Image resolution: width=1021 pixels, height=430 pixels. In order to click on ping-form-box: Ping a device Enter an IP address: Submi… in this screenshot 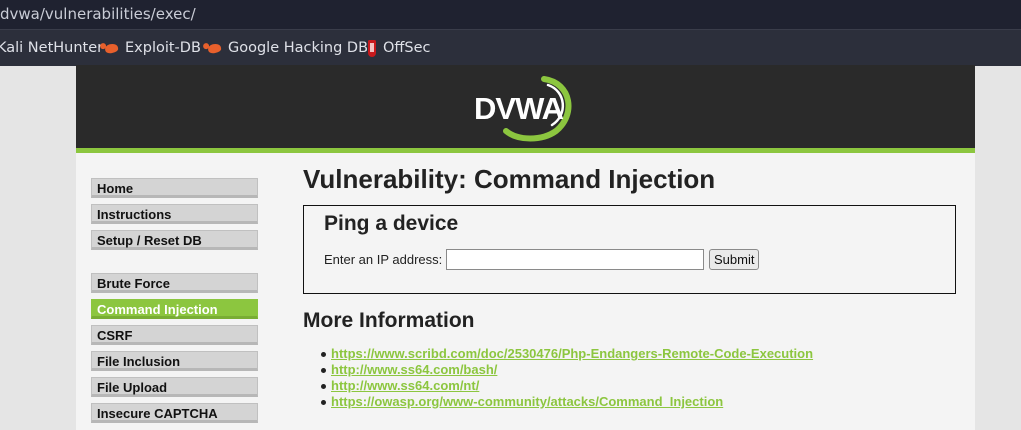, I will do `click(629, 249)`.